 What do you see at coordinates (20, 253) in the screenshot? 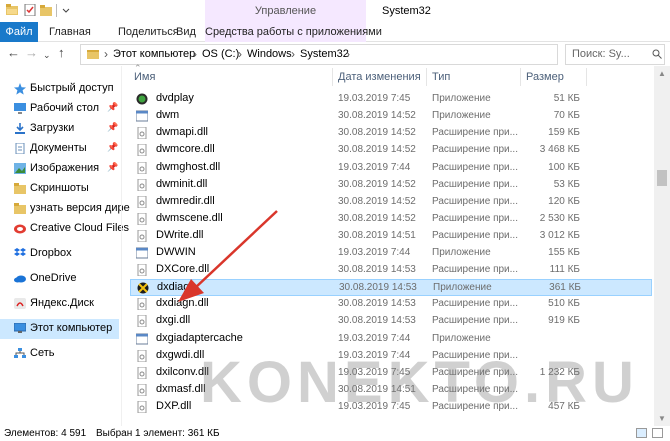
I see `dropbox-icon` at bounding box center [20, 253].